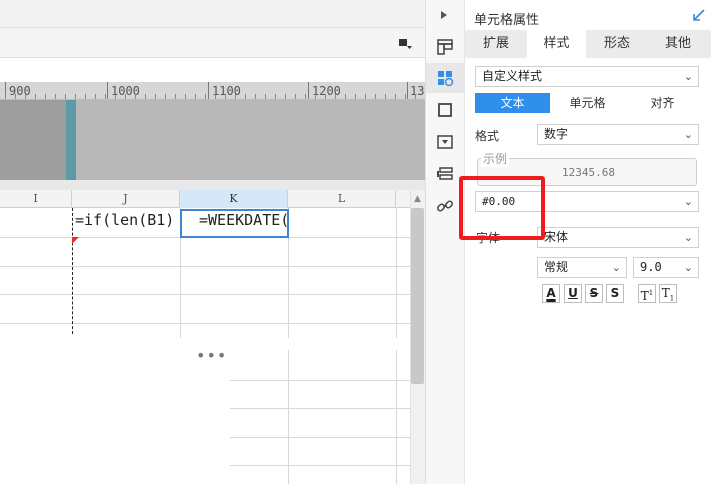  What do you see at coordinates (594, 293) in the screenshot?
I see `strikethrough-button: S` at bounding box center [594, 293].